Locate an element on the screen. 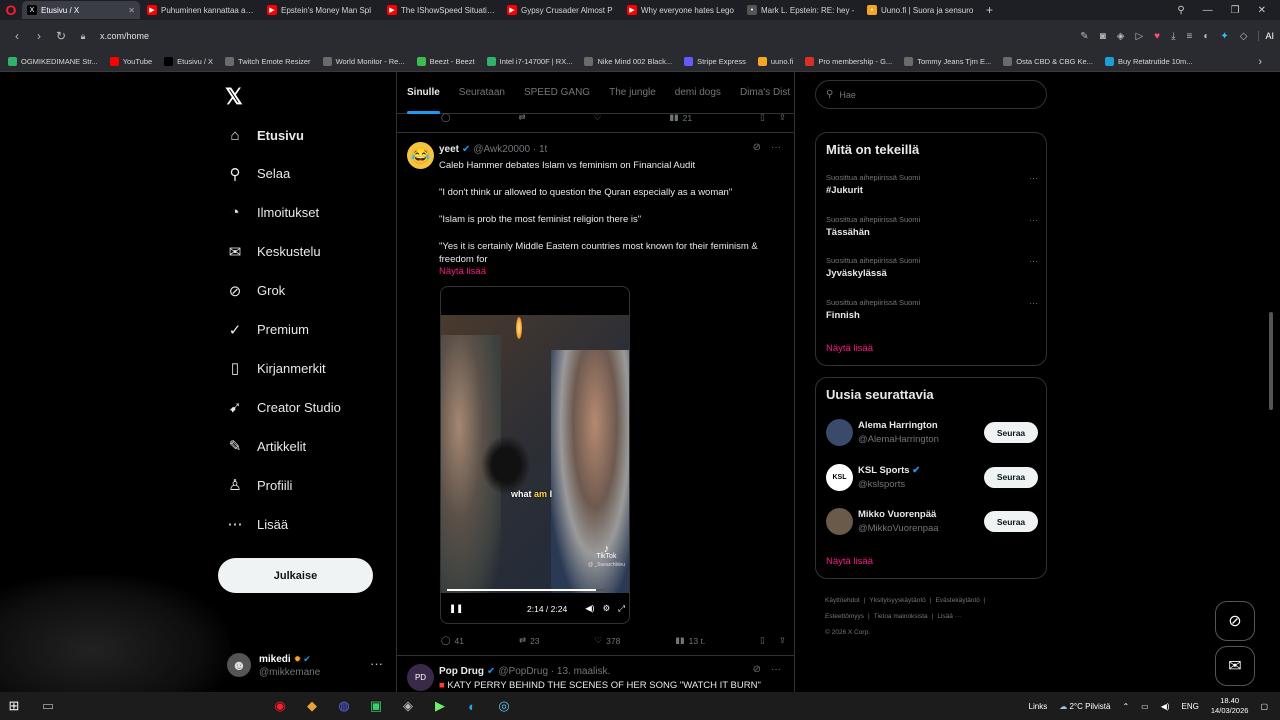 This screenshot has width=1280, height=720. app-grey-icon: ◈ is located at coordinates (408, 706).